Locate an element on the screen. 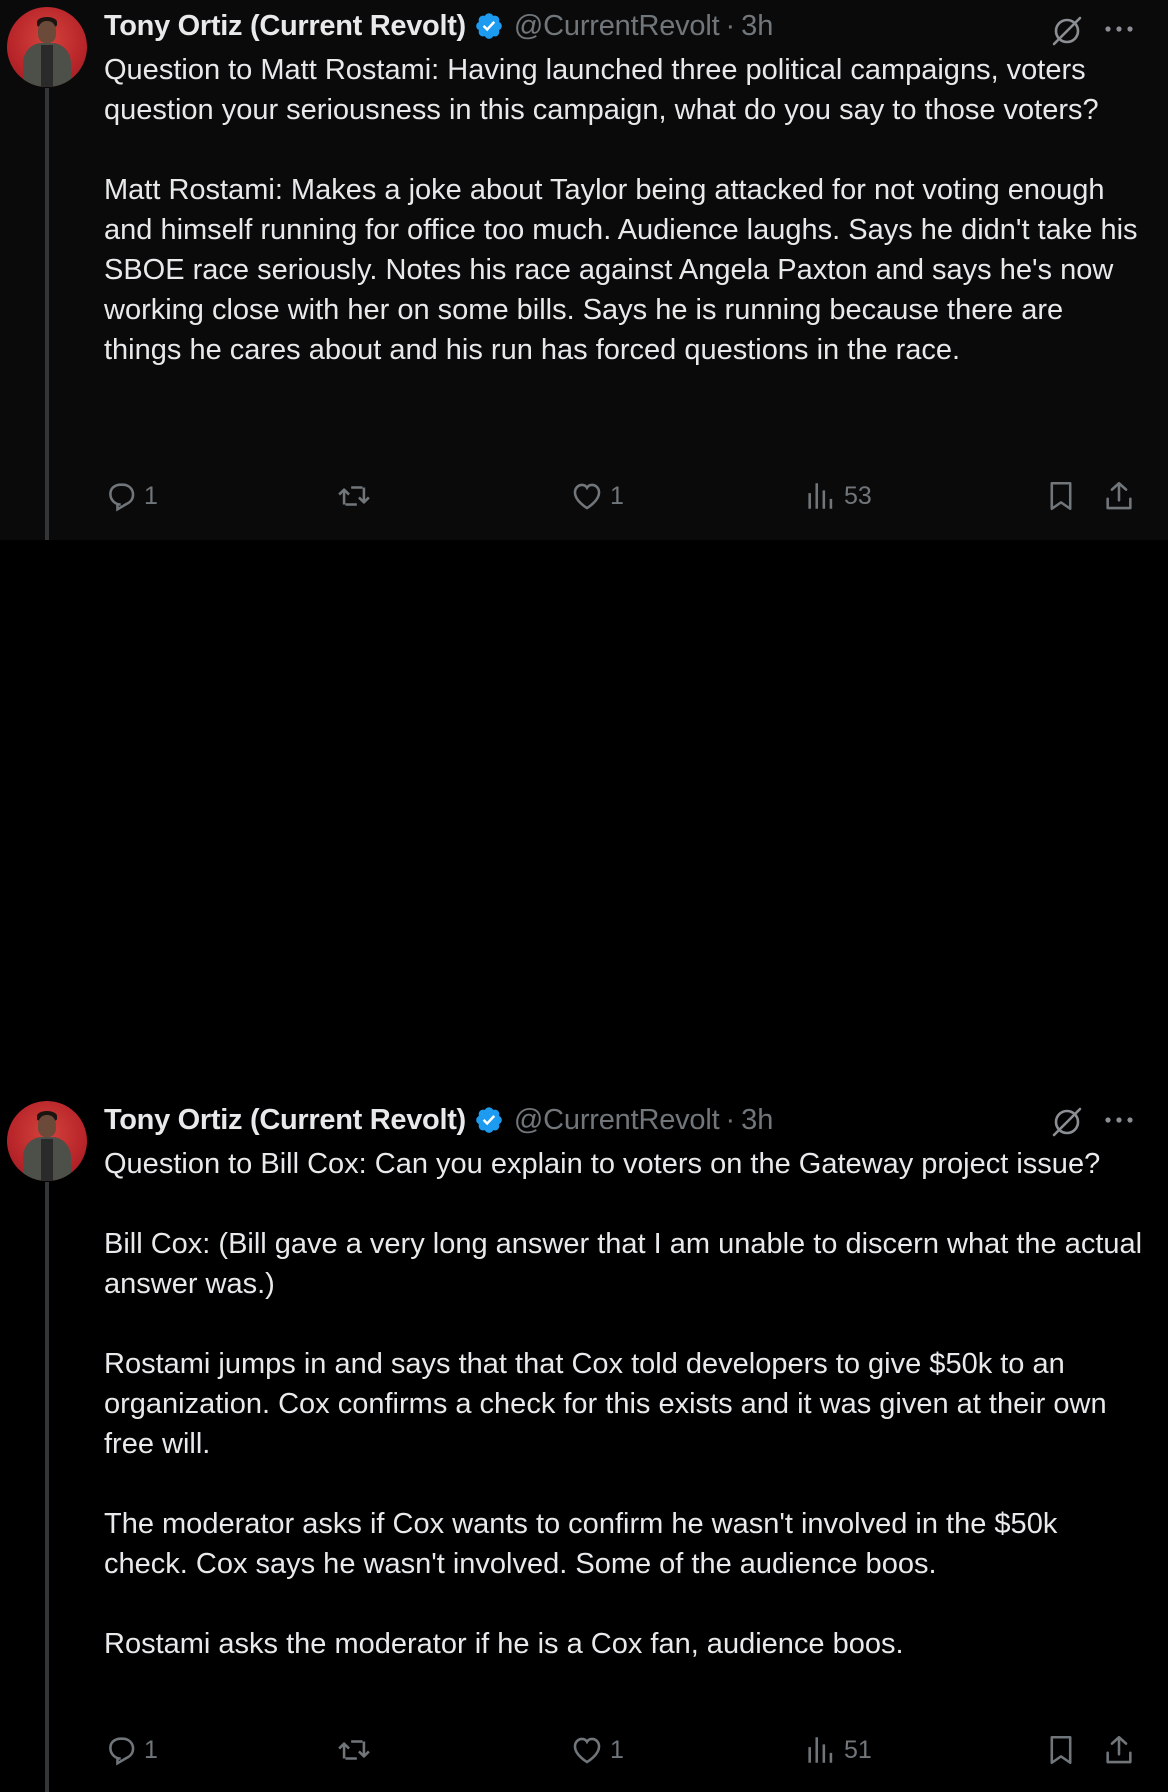 This screenshot has width=1168, height=1792. views-count: 51 is located at coordinates (858, 1749).